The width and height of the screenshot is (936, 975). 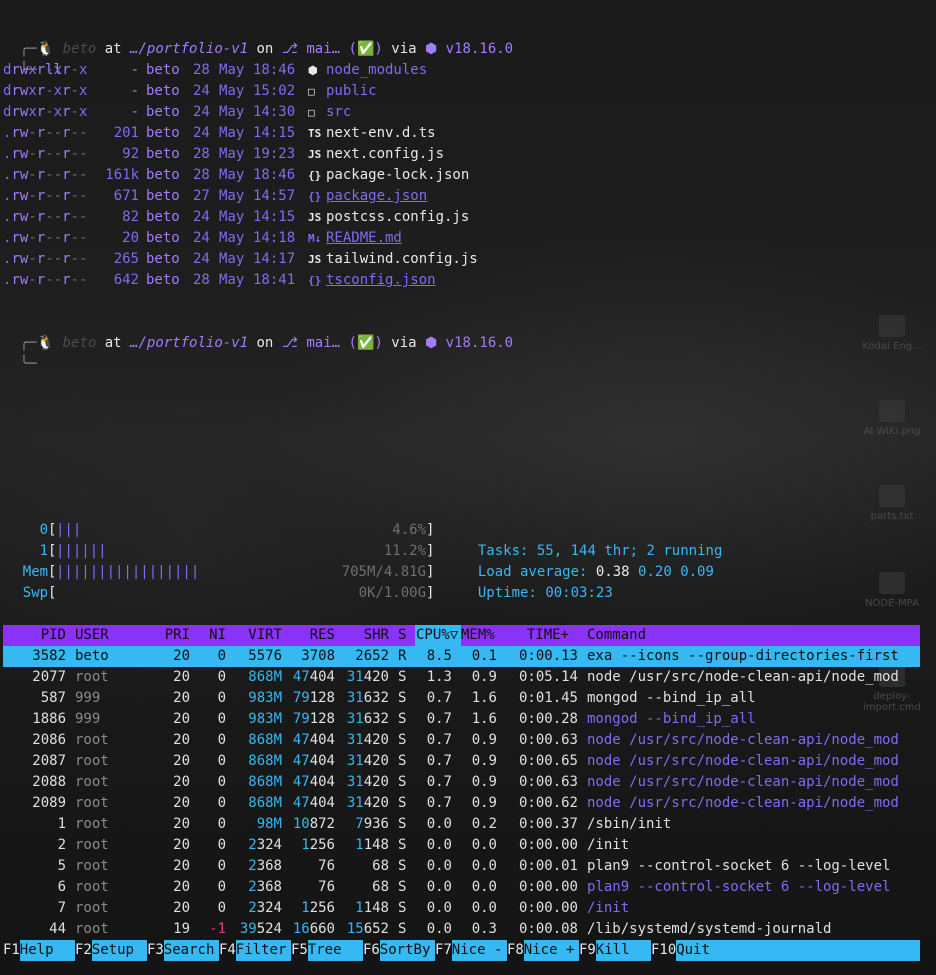 I want to click on file-time: 18:46, so click(x=274, y=70).